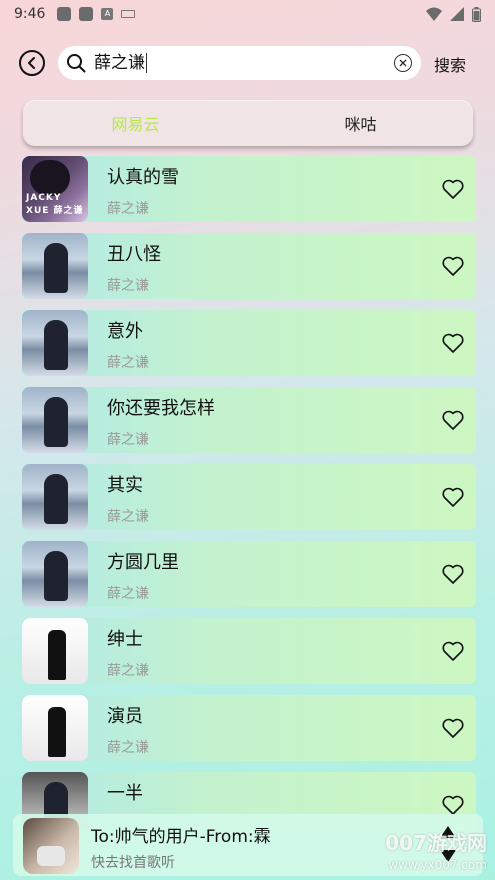  What do you see at coordinates (249, 651) in the screenshot?
I see `list-item: 绅士 薛之谦` at bounding box center [249, 651].